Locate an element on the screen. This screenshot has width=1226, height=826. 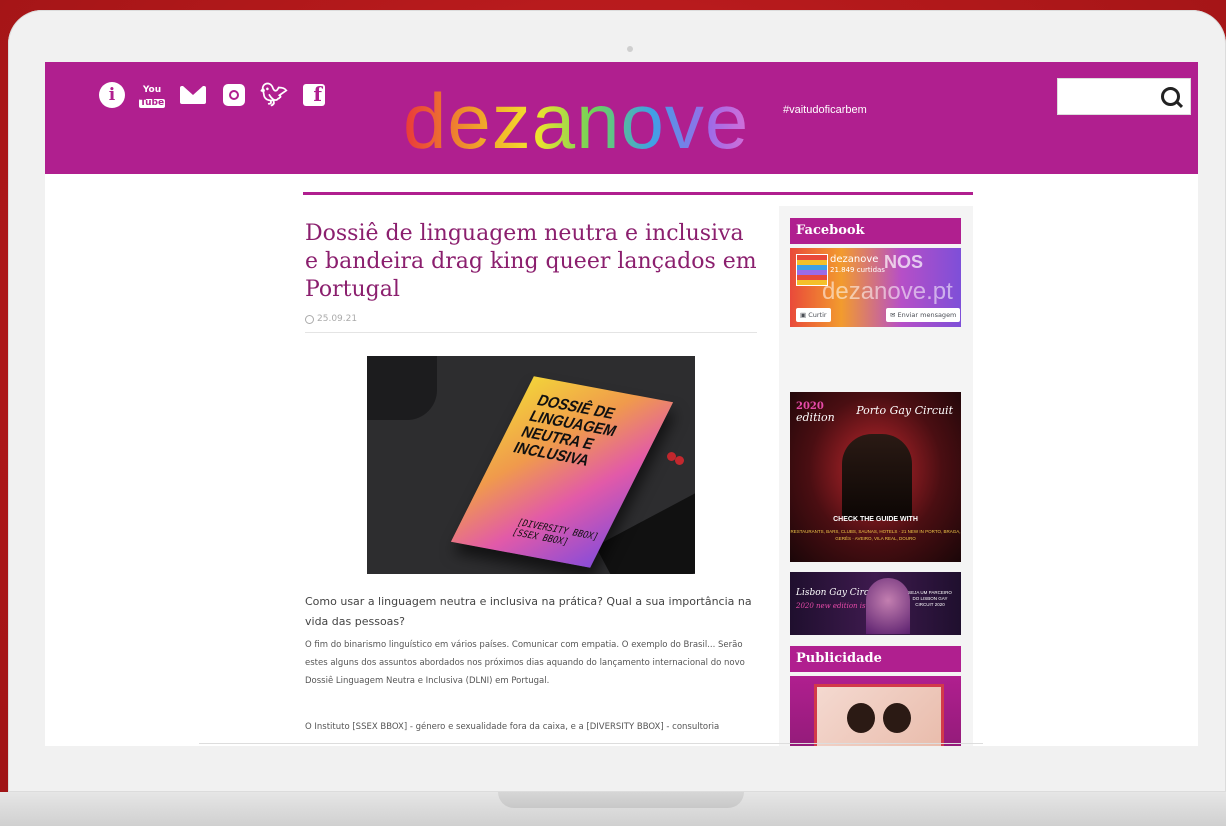
publicidade-ad is located at coordinates (875, 711).